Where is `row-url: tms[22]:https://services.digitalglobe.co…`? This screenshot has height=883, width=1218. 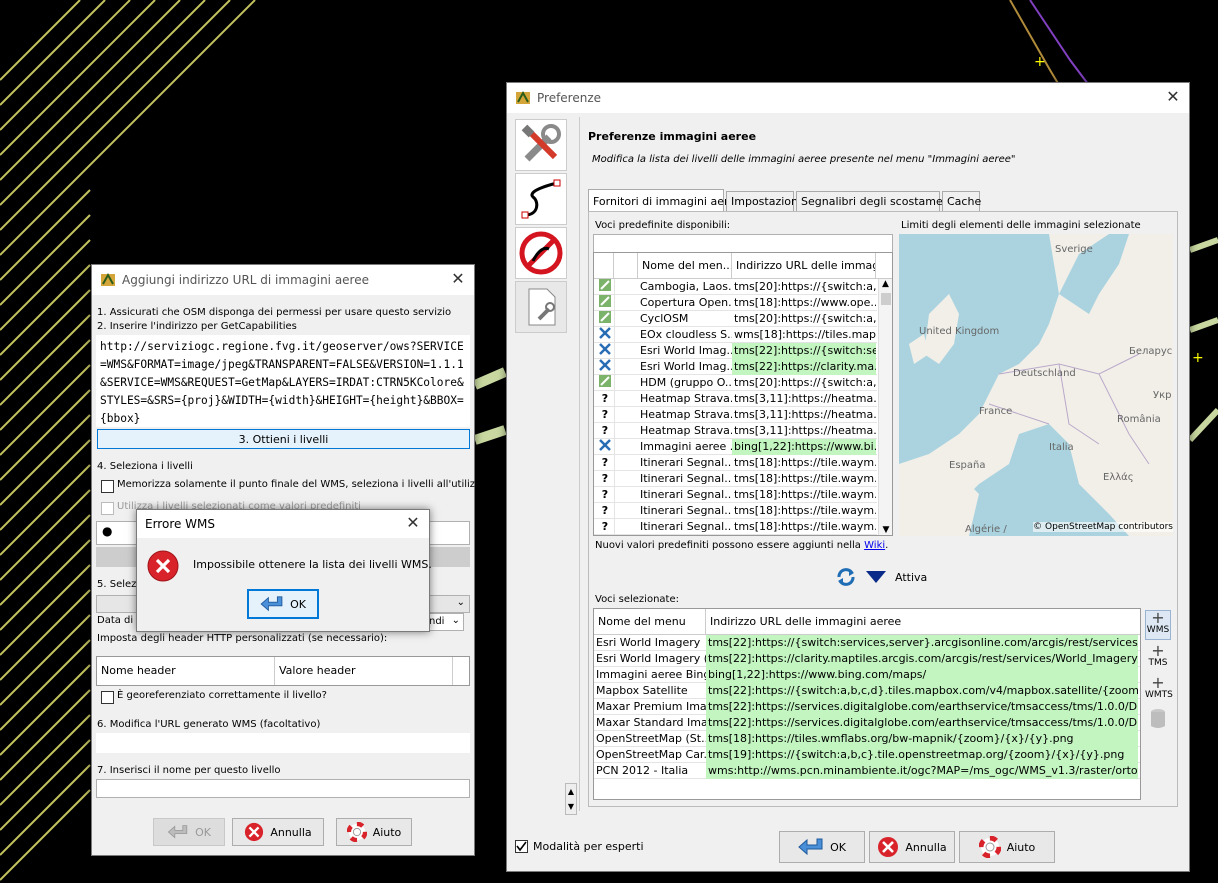 row-url: tms[22]:https://services.digitalglobe.co… is located at coordinates (922, 707).